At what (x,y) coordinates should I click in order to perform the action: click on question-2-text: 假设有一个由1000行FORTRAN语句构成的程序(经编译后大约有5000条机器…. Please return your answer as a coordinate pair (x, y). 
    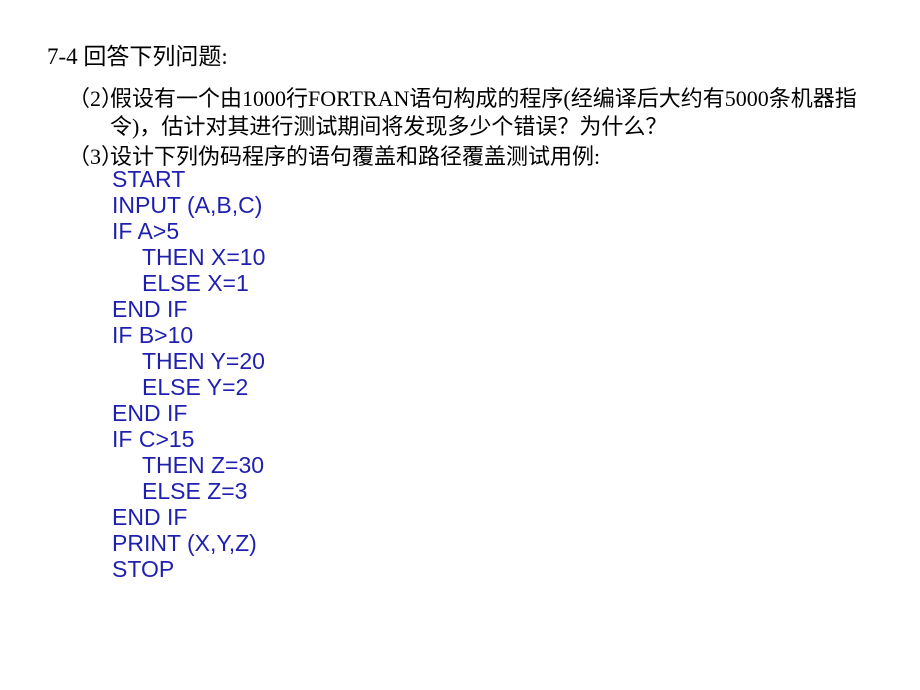
    Looking at the image, I should click on (483, 112).